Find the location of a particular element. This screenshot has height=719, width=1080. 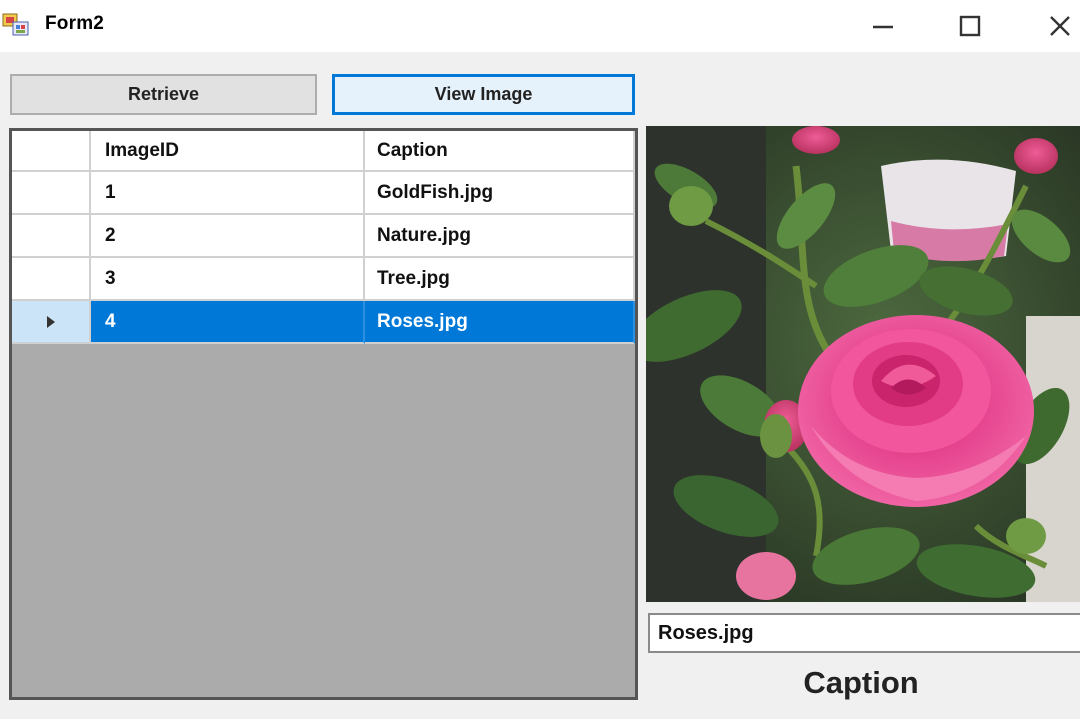

view-image-button: View Image is located at coordinates (483, 94).